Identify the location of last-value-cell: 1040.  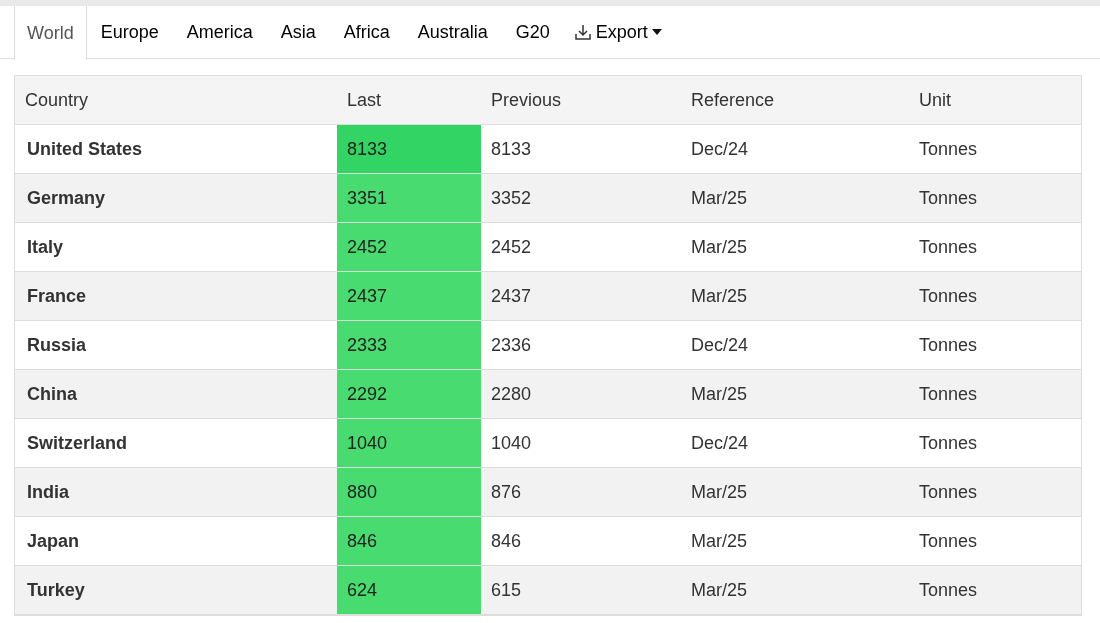
(409, 443).